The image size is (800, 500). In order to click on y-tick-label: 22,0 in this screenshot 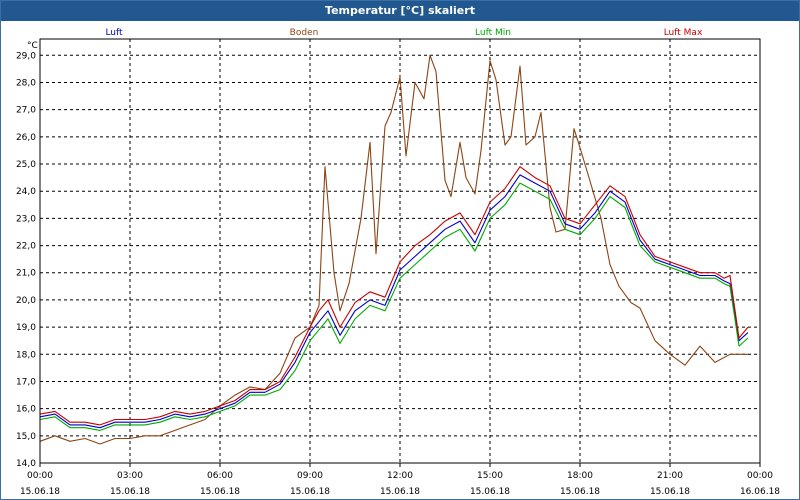, I will do `click(26, 247)`.